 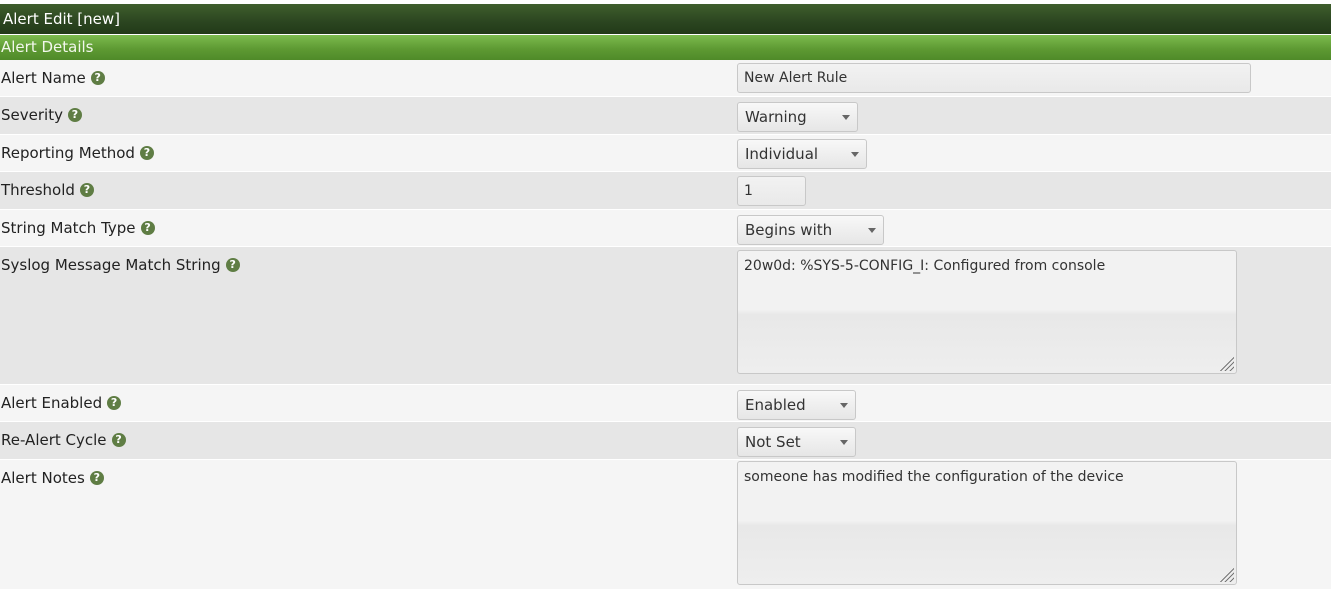 I want to click on section-header: Alert Details, so click(x=665, y=47).